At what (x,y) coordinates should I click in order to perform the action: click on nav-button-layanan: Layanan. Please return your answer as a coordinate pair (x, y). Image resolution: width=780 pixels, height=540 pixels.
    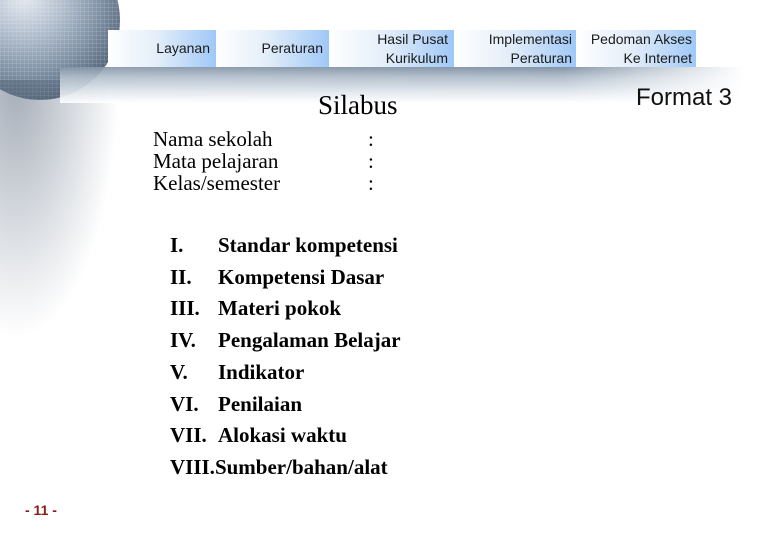
    Looking at the image, I should click on (162, 48).